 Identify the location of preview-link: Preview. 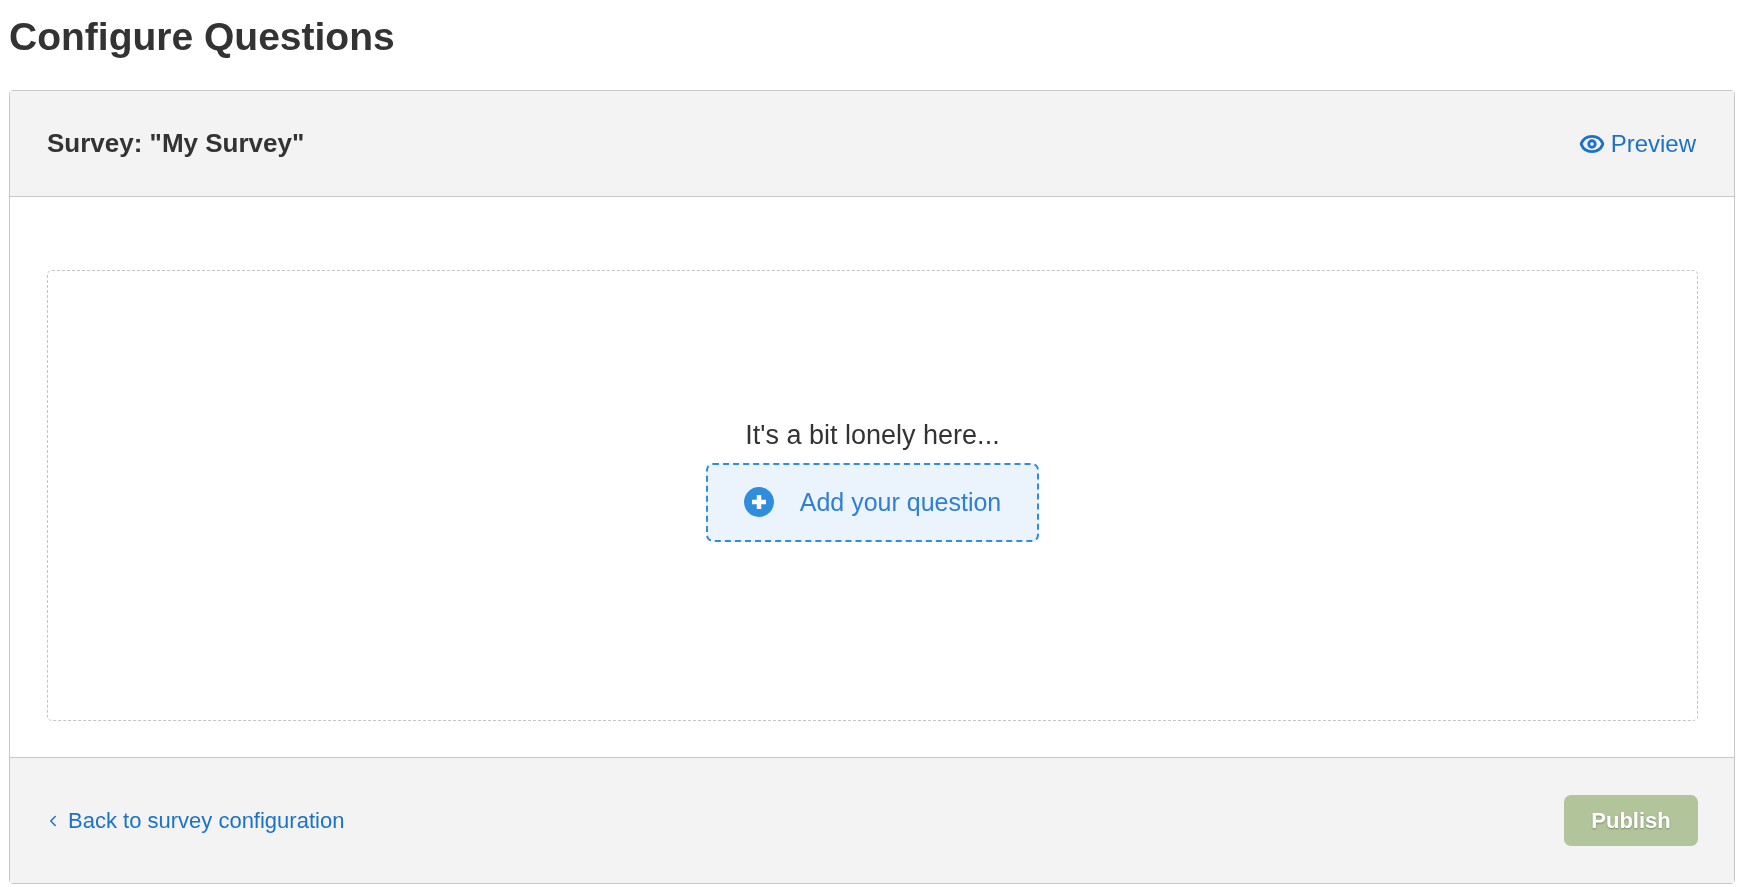
(1637, 143).